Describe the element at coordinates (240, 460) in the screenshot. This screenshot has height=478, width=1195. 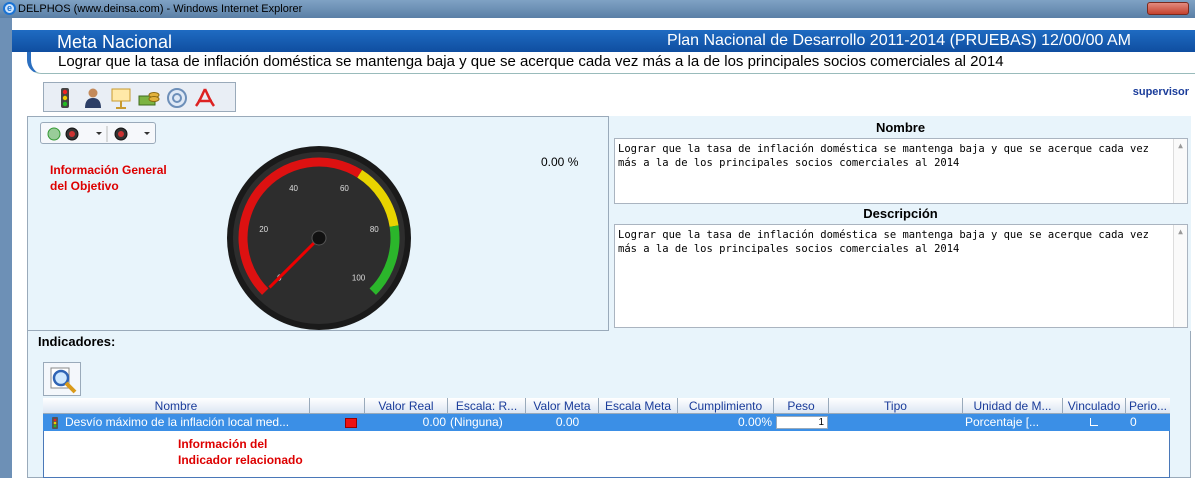
I see `info-indicator-line2: Indicador relacionado` at that location.